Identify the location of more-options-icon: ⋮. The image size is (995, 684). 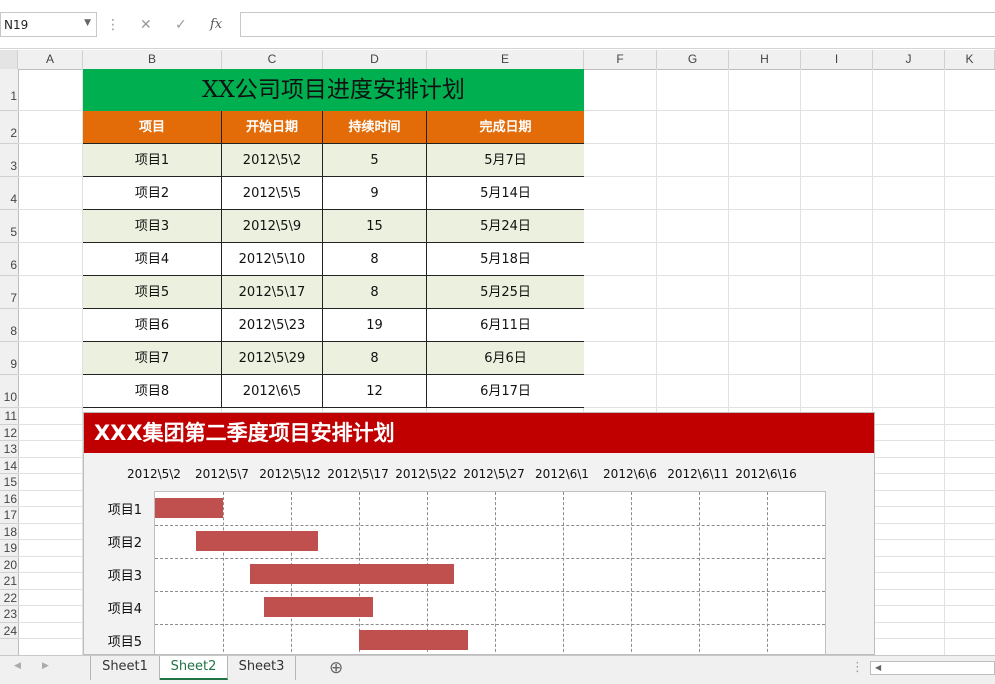
(857, 667).